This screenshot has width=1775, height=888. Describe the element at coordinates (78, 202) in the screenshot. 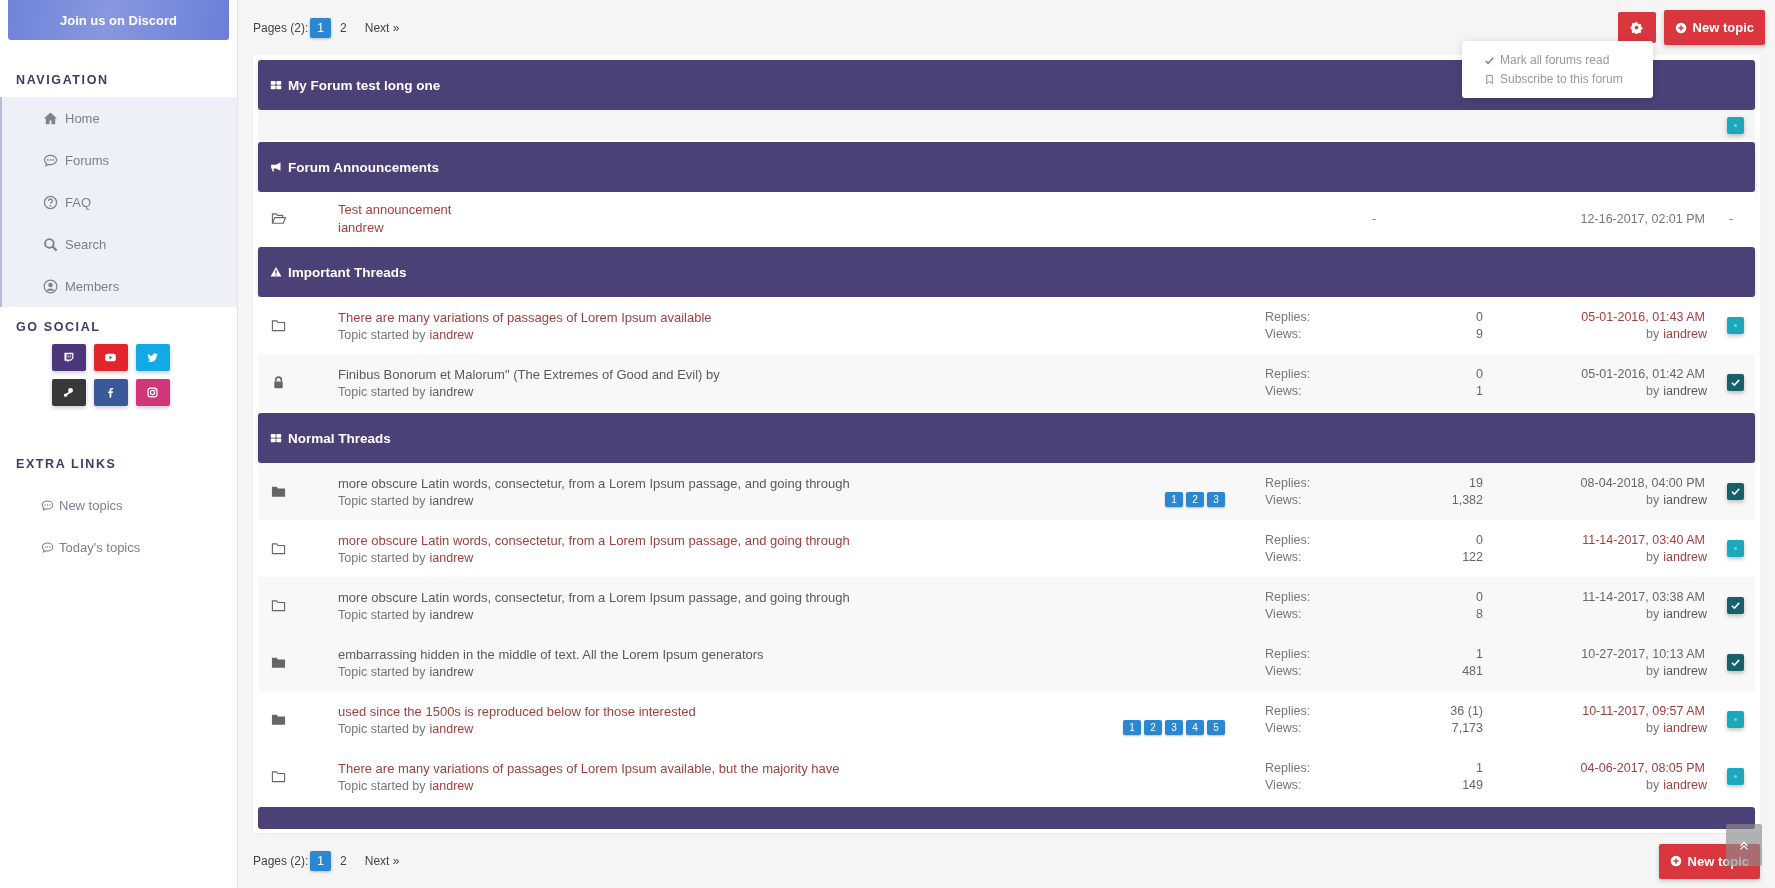

I see `nav-link: FAQ` at that location.